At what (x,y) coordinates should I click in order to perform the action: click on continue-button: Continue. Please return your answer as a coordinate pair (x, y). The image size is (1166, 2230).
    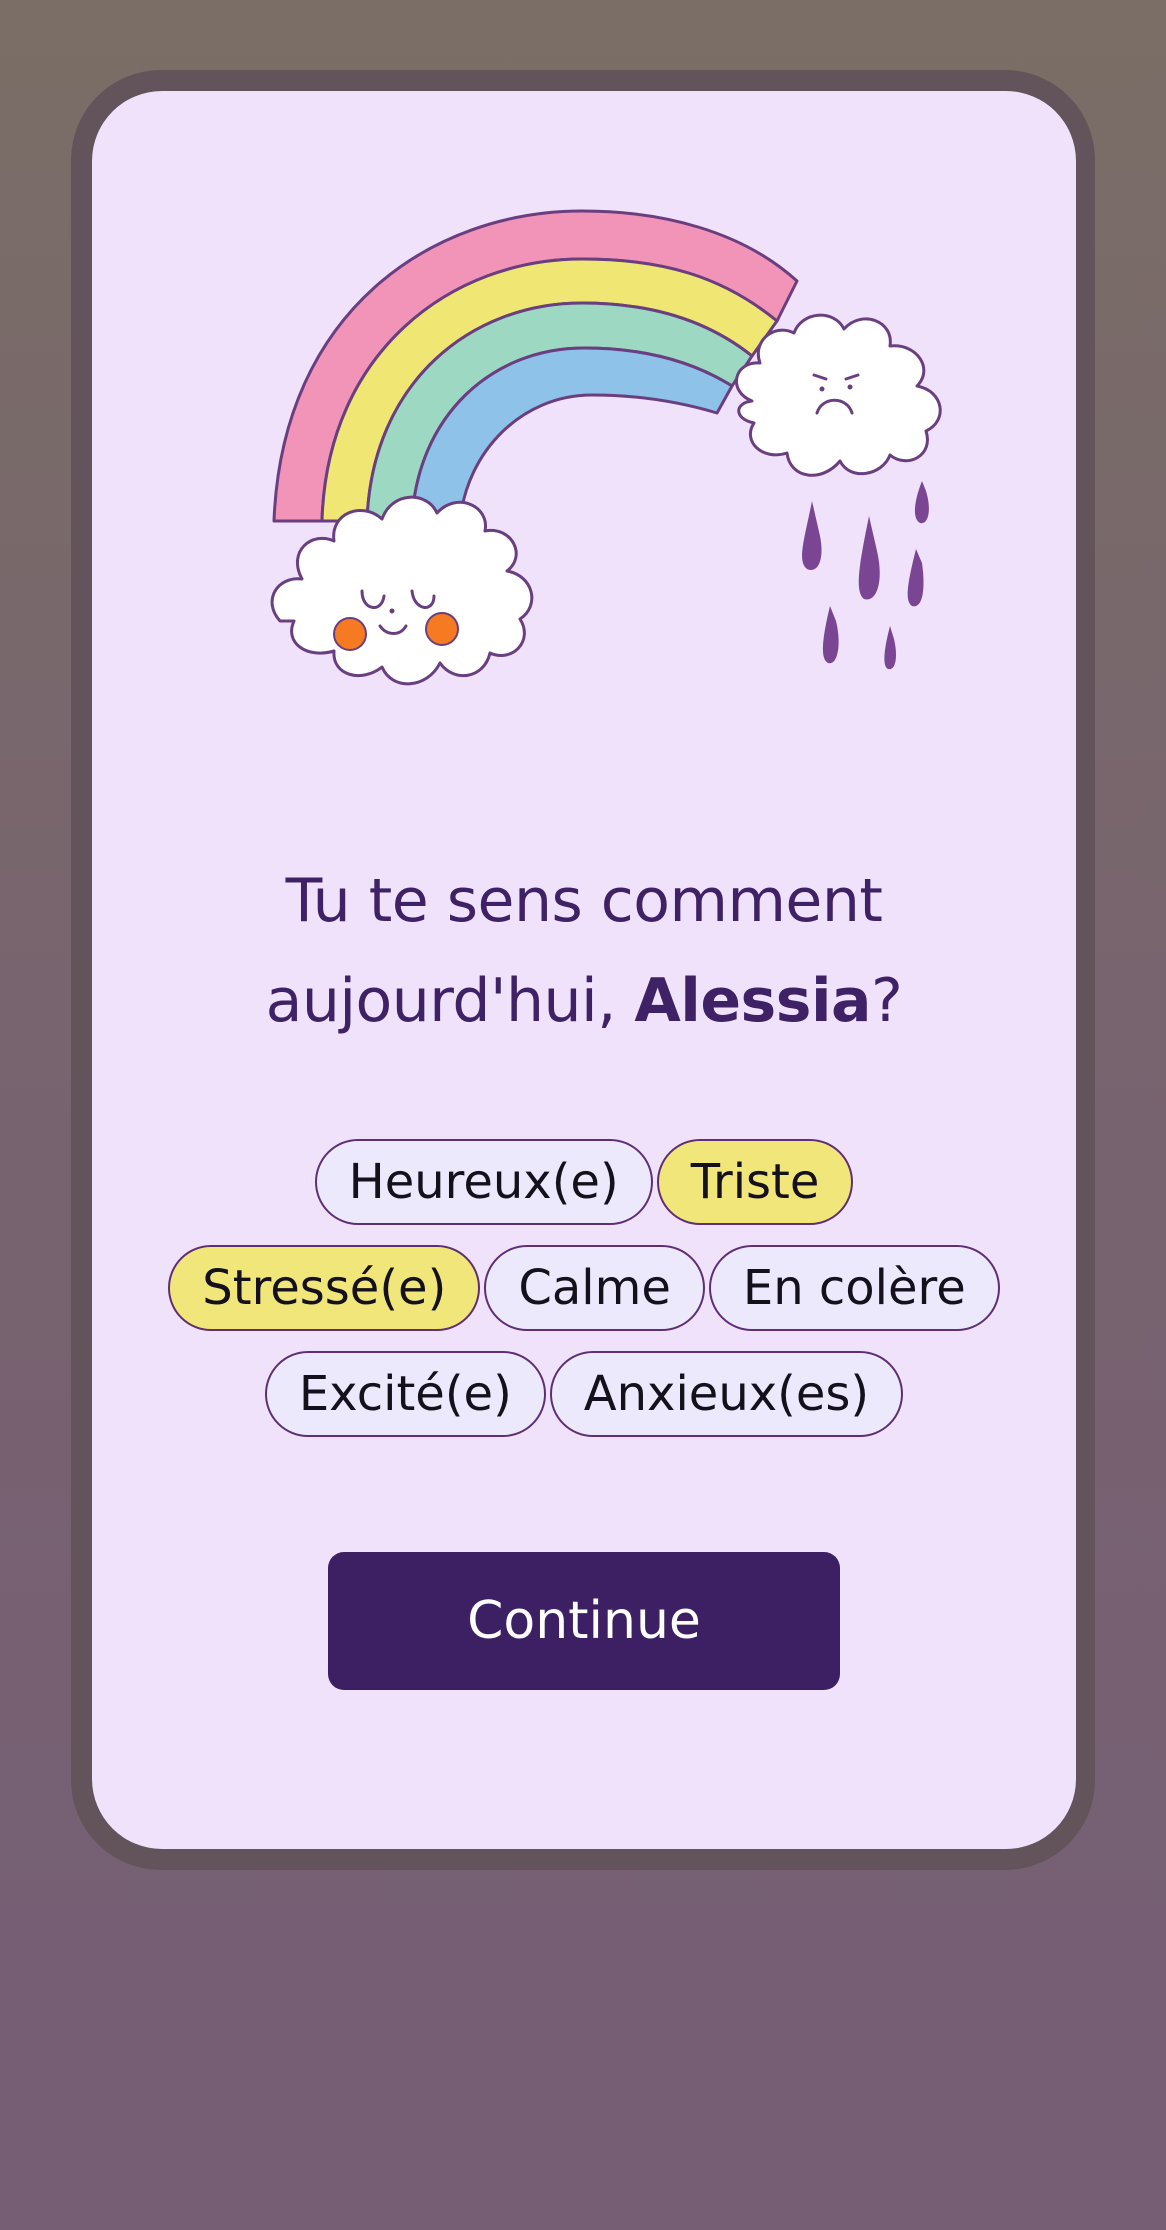
    Looking at the image, I should click on (584, 1621).